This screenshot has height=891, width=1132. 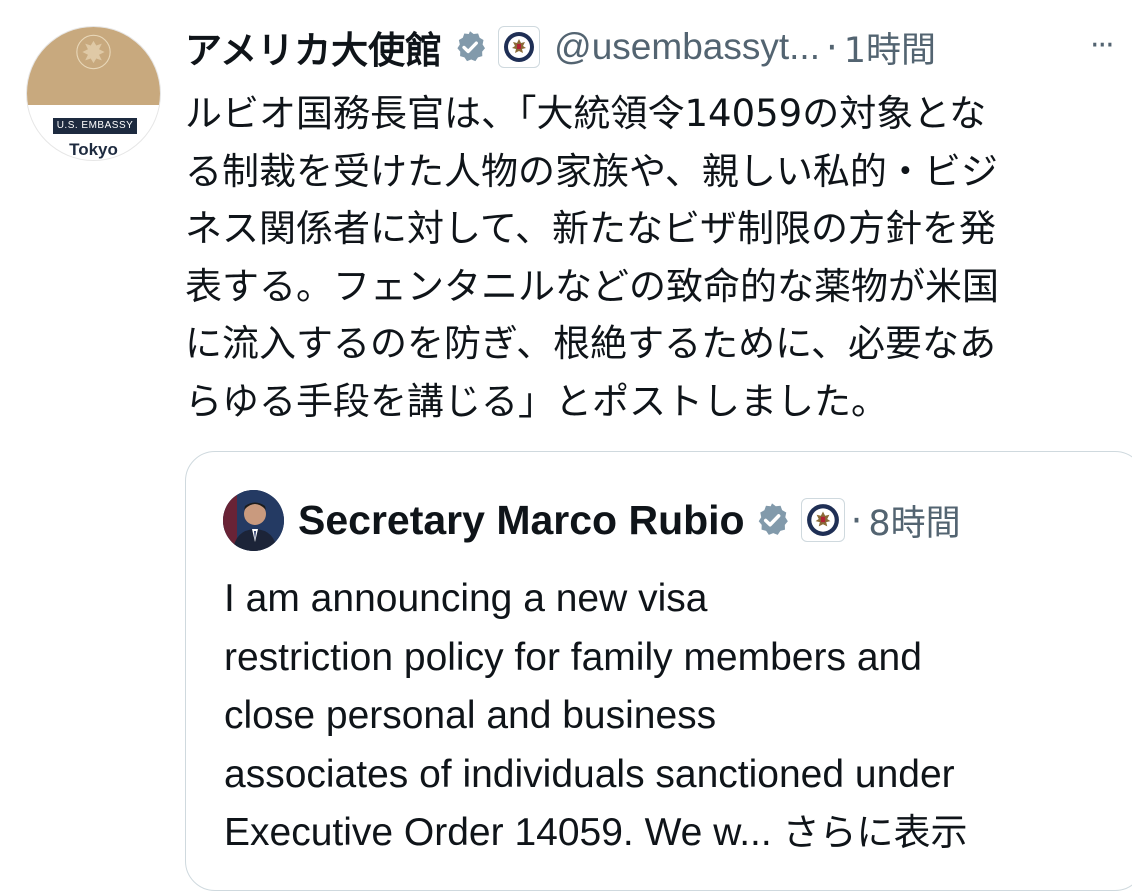 What do you see at coordinates (890, 47) in the screenshot?
I see `post-time: 1時間` at bounding box center [890, 47].